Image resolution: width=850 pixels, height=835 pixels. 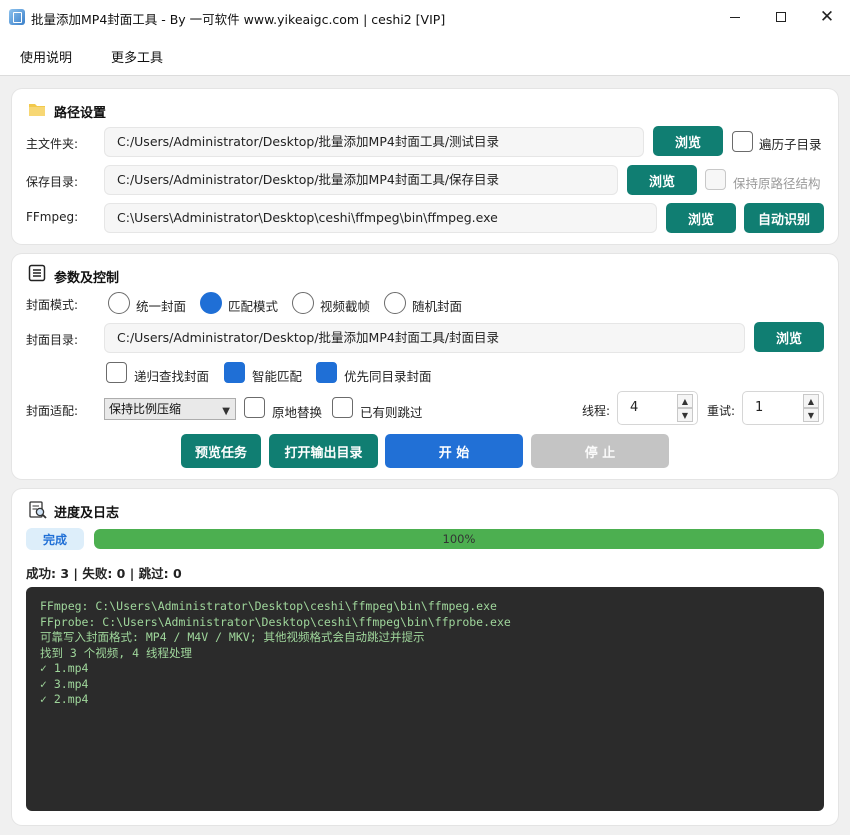 I want to click on start-button: 开 始, so click(x=454, y=451).